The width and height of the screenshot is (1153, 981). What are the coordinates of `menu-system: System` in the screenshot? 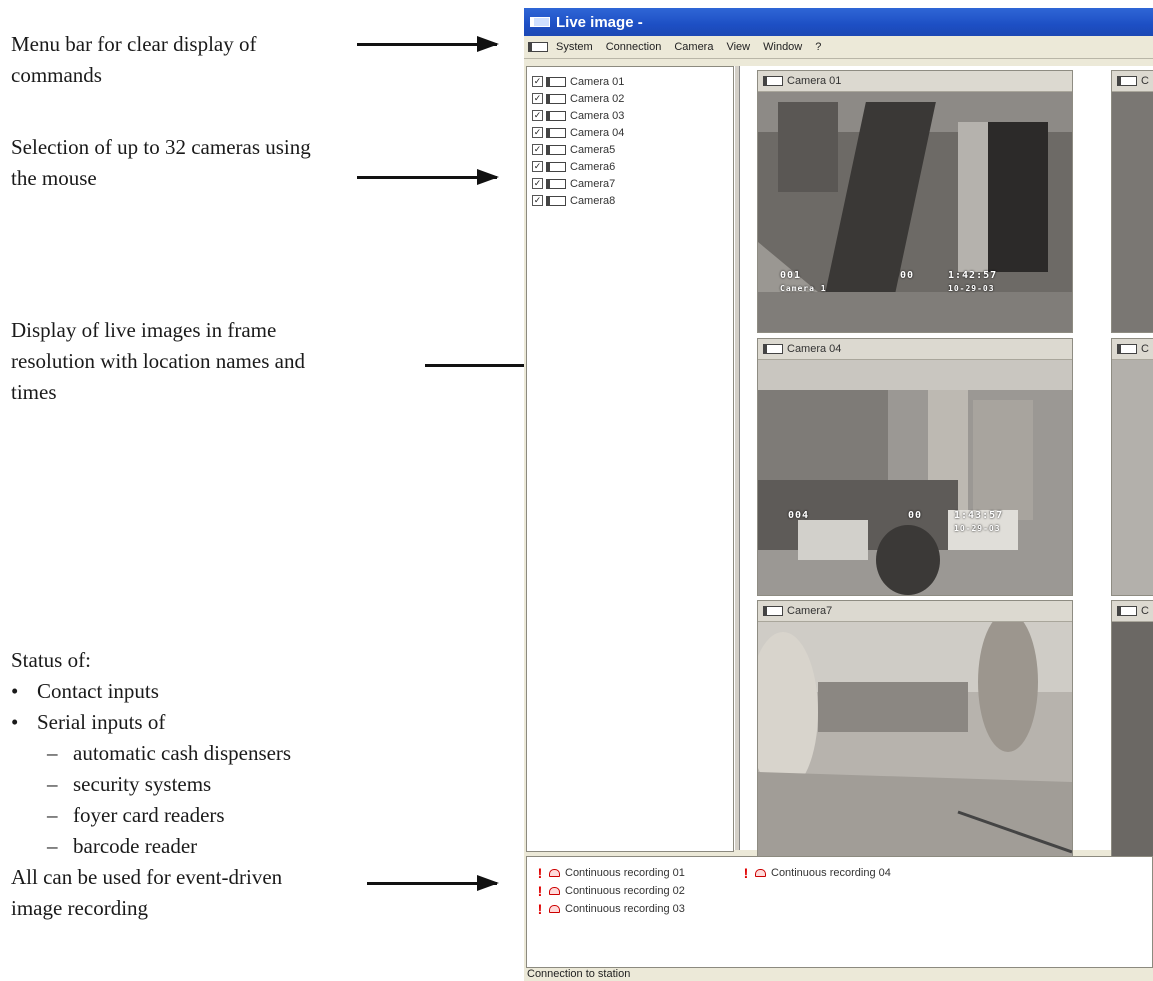 It's located at (574, 47).